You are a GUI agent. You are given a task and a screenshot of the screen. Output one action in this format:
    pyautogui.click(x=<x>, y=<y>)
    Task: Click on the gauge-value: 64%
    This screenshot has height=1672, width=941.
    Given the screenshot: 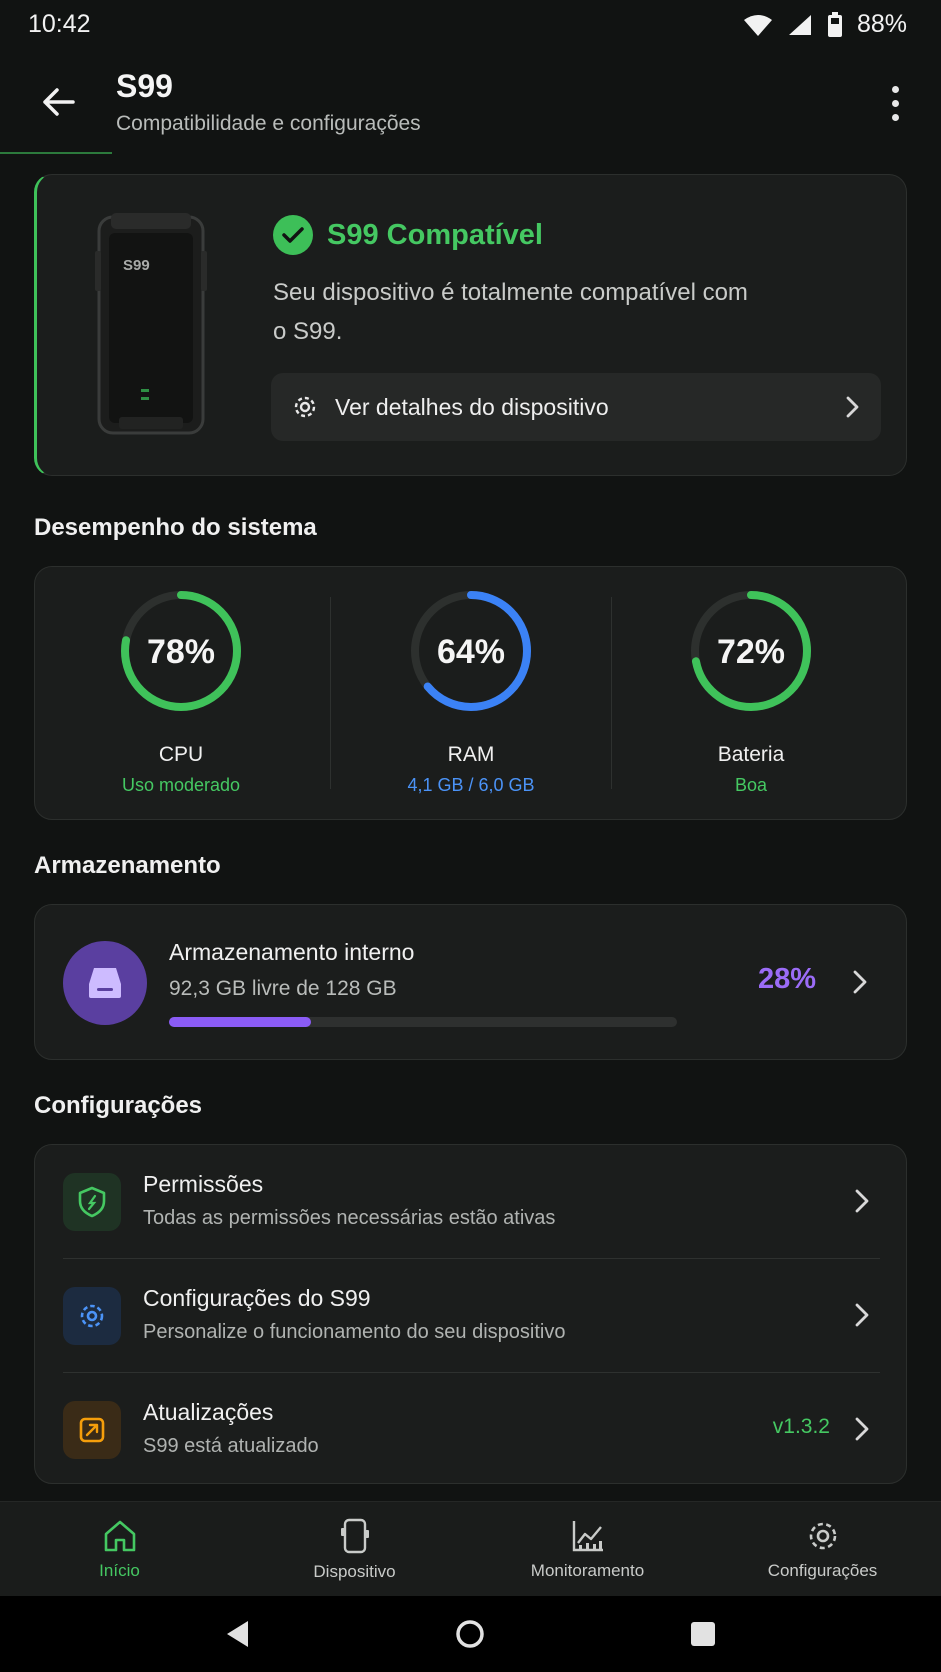 What is the action you would take?
    pyautogui.click(x=471, y=652)
    